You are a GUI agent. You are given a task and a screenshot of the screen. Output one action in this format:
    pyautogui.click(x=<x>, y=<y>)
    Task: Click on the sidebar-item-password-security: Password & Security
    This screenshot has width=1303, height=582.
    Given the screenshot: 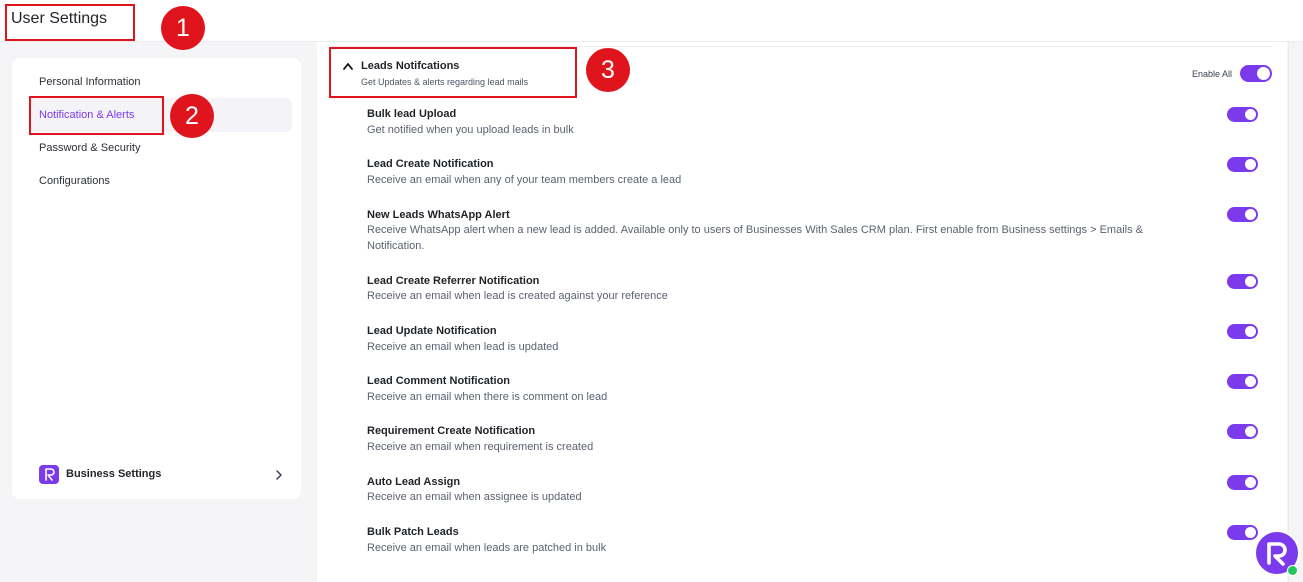 What is the action you would take?
    pyautogui.click(x=89, y=148)
    